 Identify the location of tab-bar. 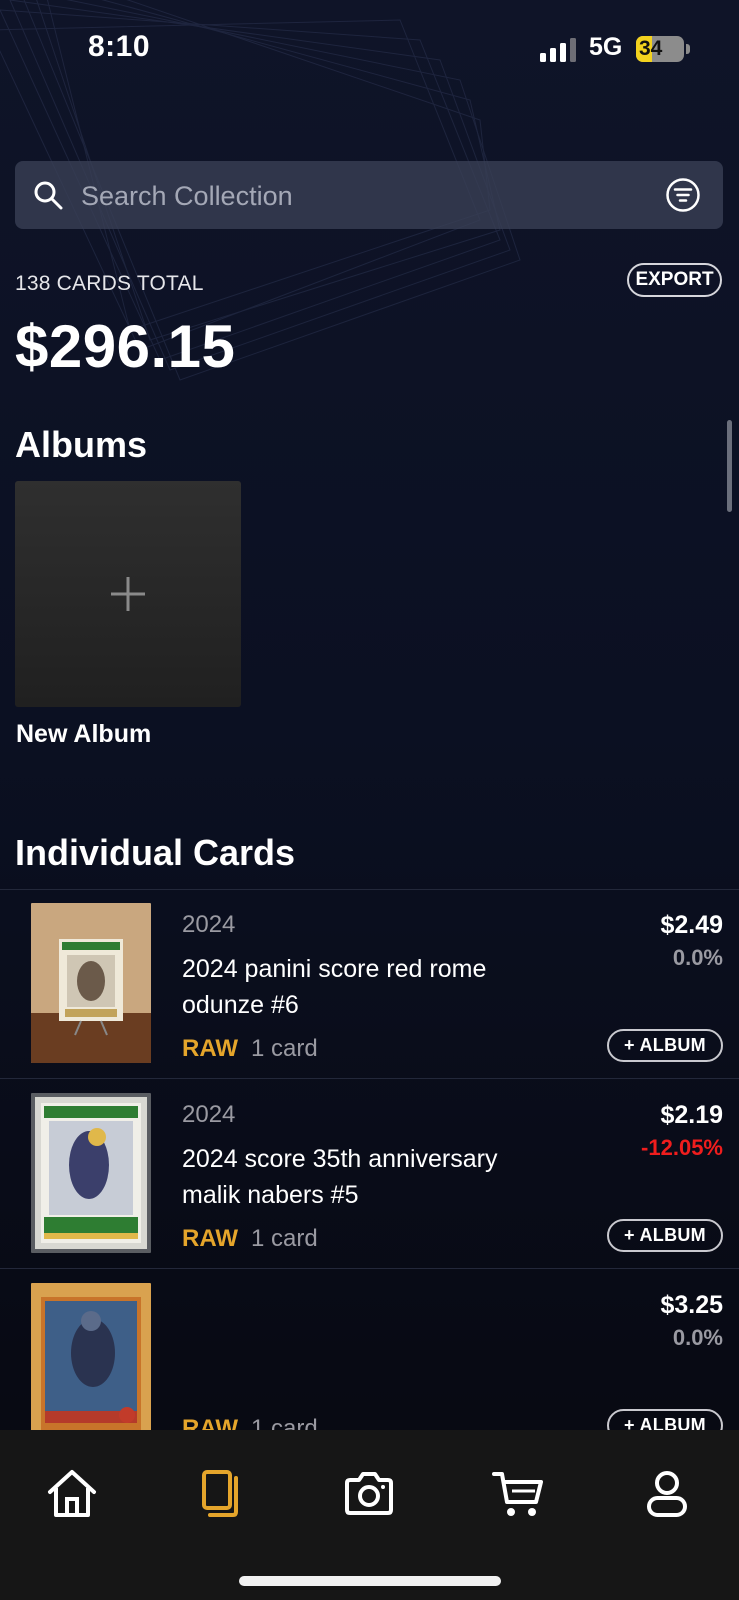
(369, 1515).